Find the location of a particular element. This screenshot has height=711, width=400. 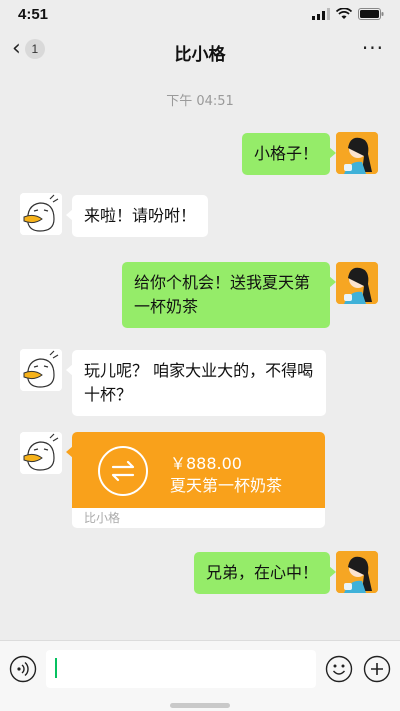

message-bubble-outgoing: 给你个机会！送我夏天第一杯奶茶 is located at coordinates (229, 295).